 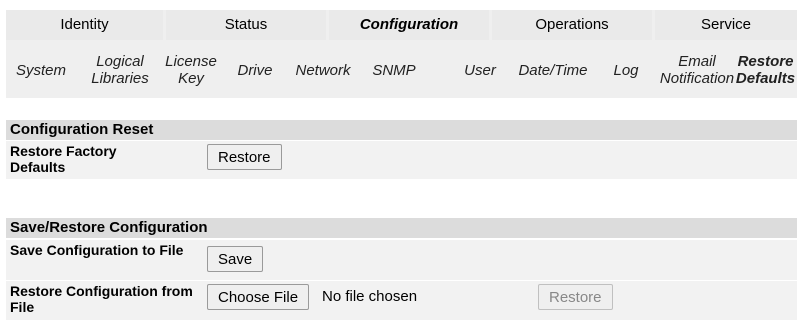 What do you see at coordinates (41, 70) in the screenshot?
I see `subtab-system: System` at bounding box center [41, 70].